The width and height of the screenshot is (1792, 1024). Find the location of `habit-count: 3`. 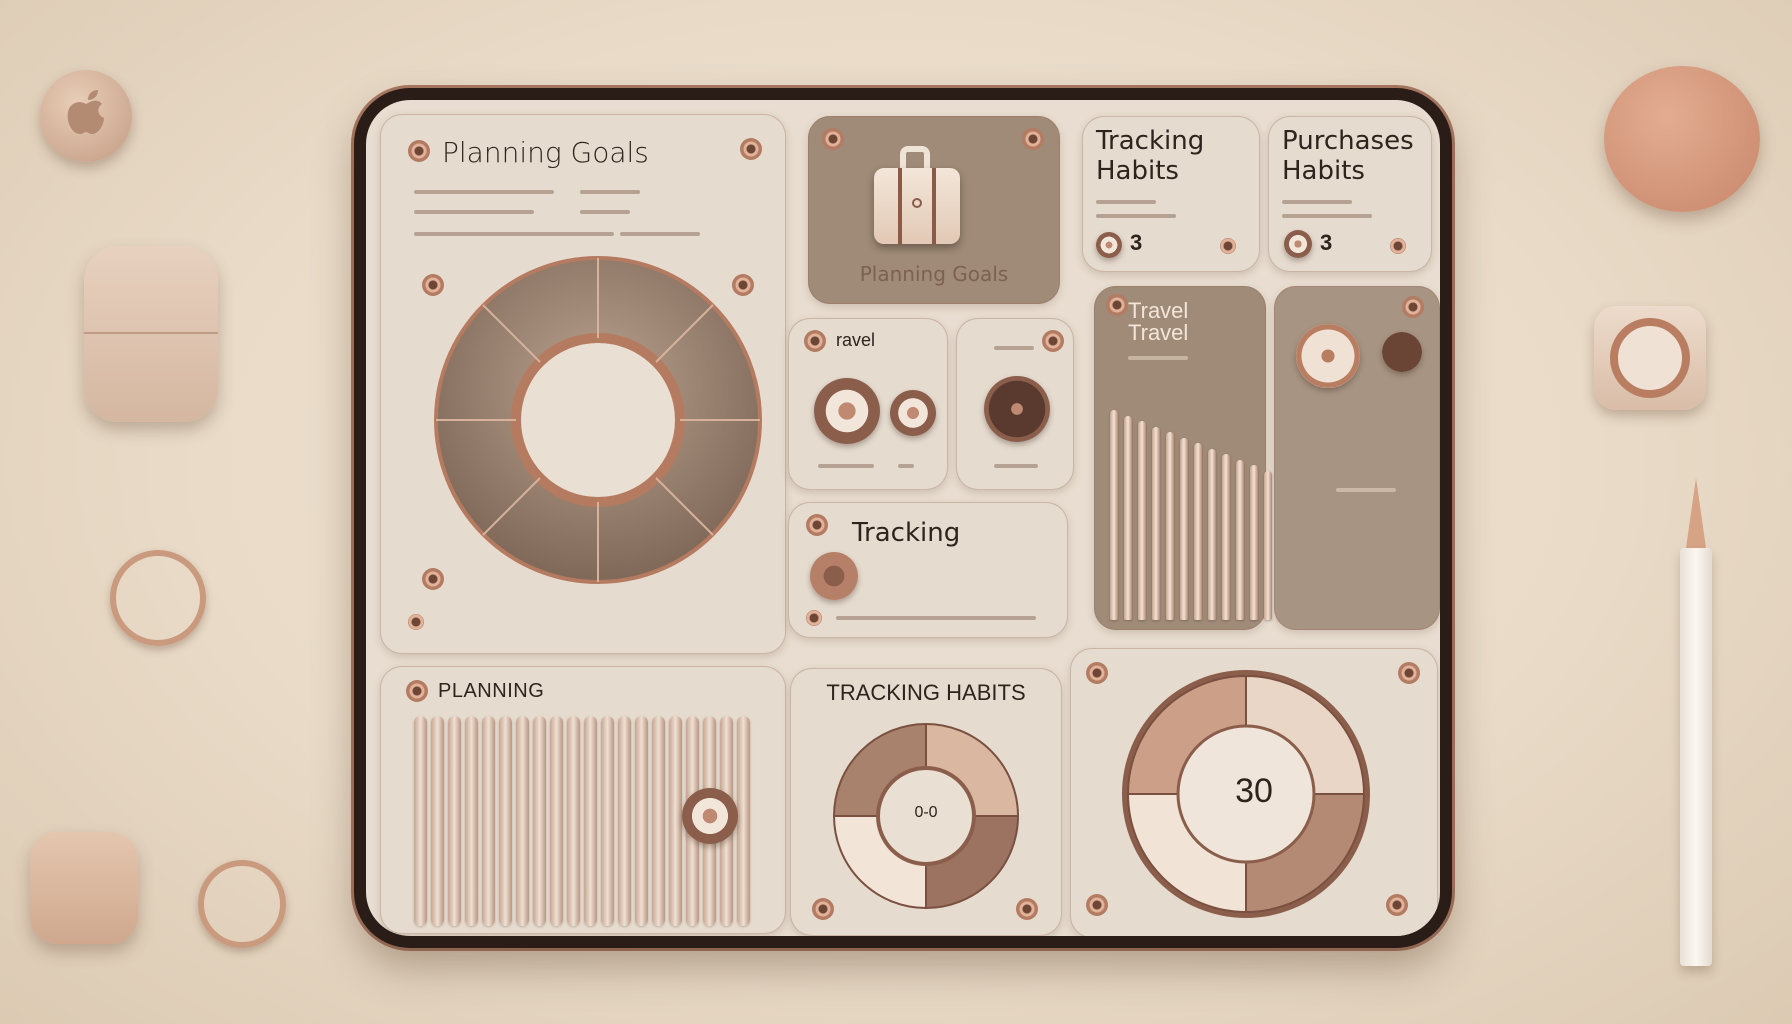

habit-count: 3 is located at coordinates (1136, 242).